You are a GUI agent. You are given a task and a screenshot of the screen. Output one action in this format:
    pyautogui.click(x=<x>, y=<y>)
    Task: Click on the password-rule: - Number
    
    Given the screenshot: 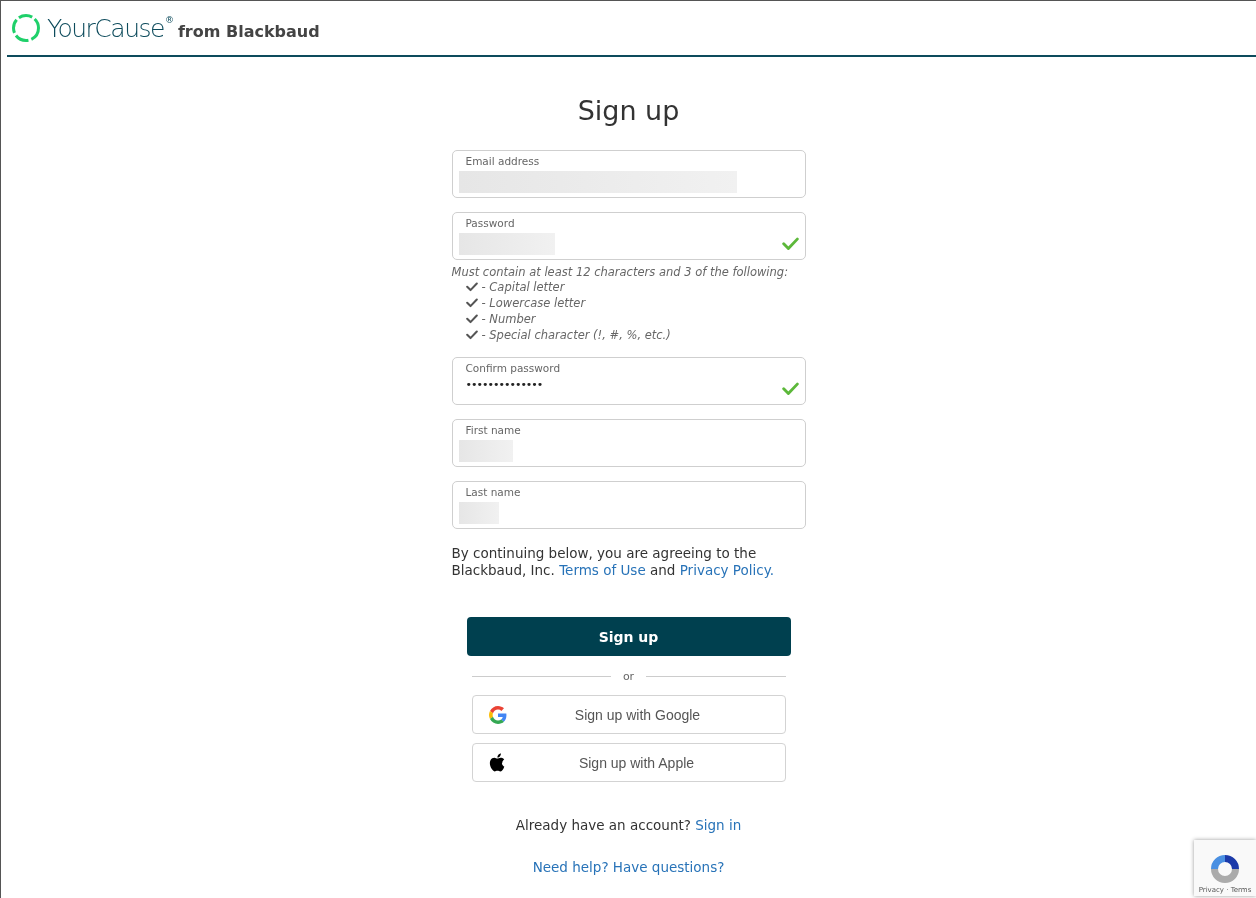 What is the action you would take?
    pyautogui.click(x=508, y=319)
    